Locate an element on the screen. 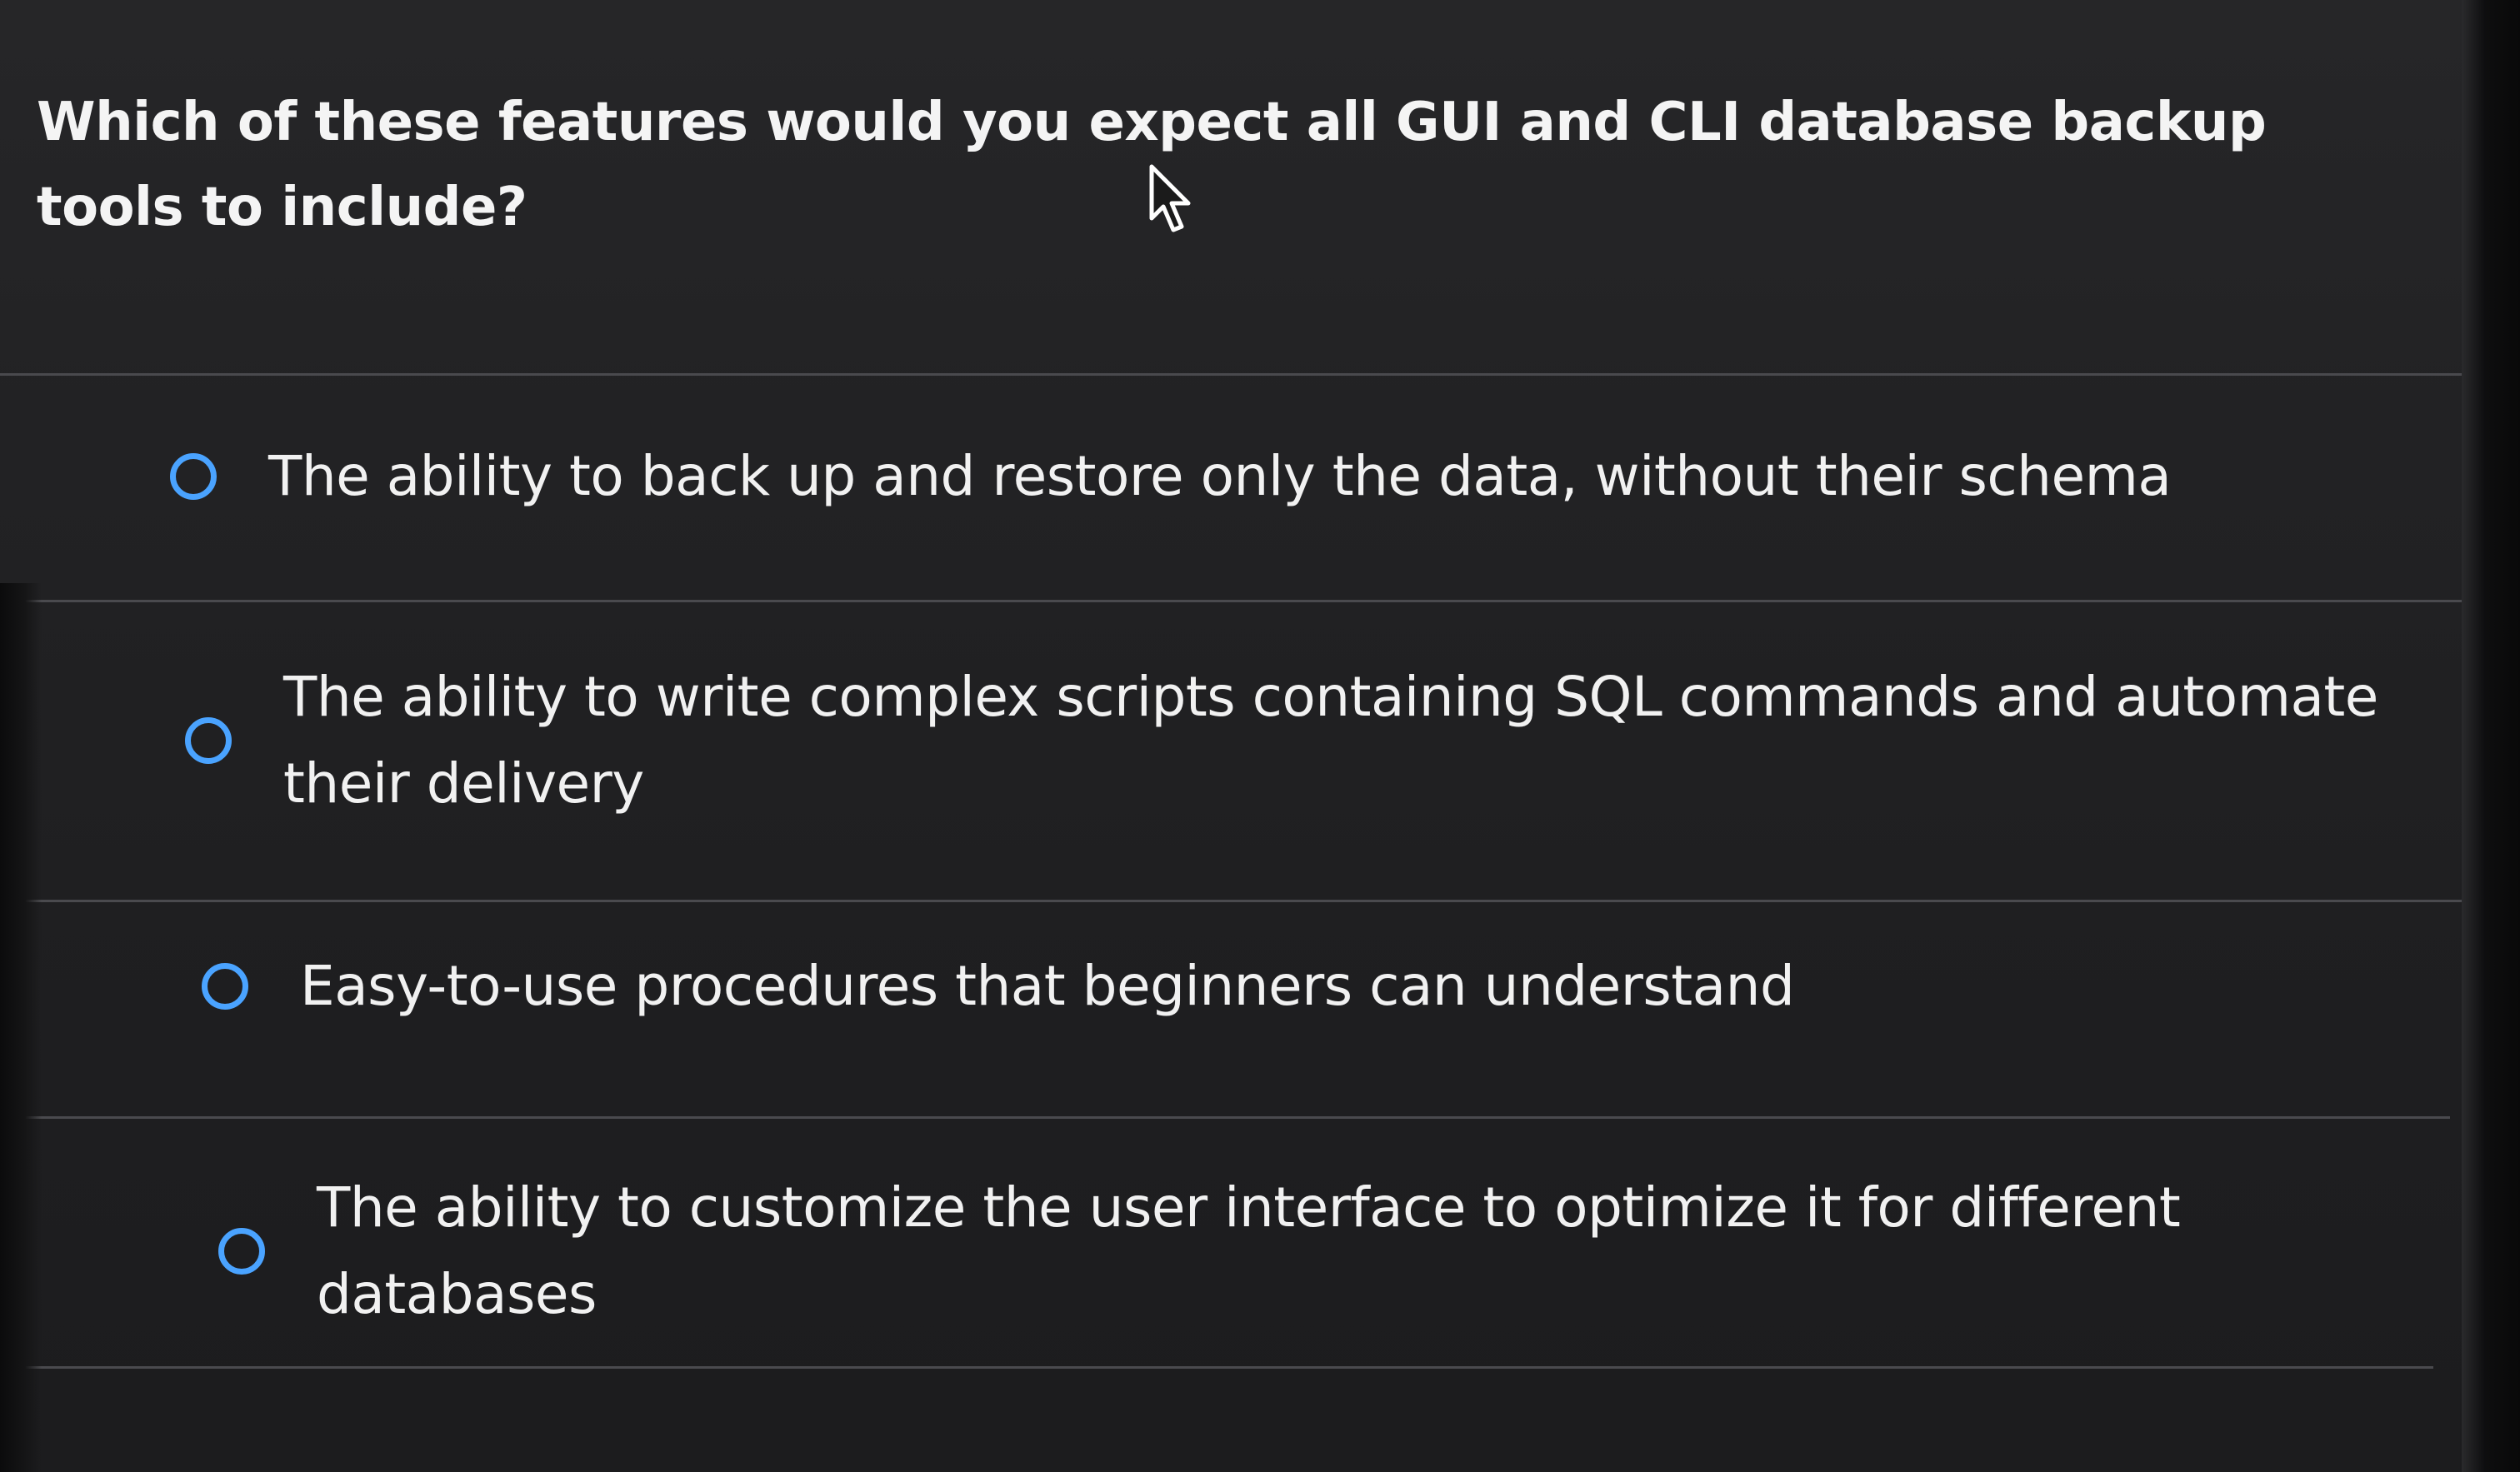 Image resolution: width=2520 pixels, height=1472 pixels. monitor-bezel is located at coordinates (2491, 736).